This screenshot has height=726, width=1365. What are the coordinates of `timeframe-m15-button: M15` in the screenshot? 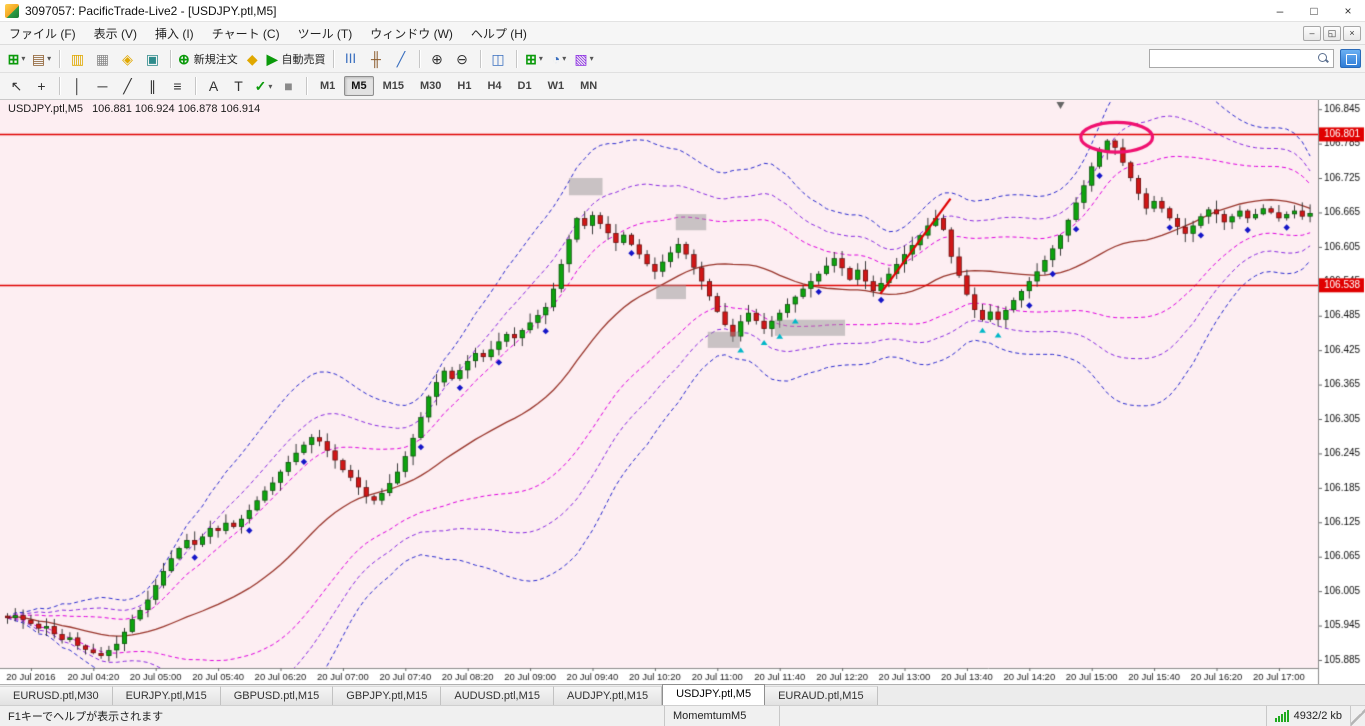 It's located at (393, 86).